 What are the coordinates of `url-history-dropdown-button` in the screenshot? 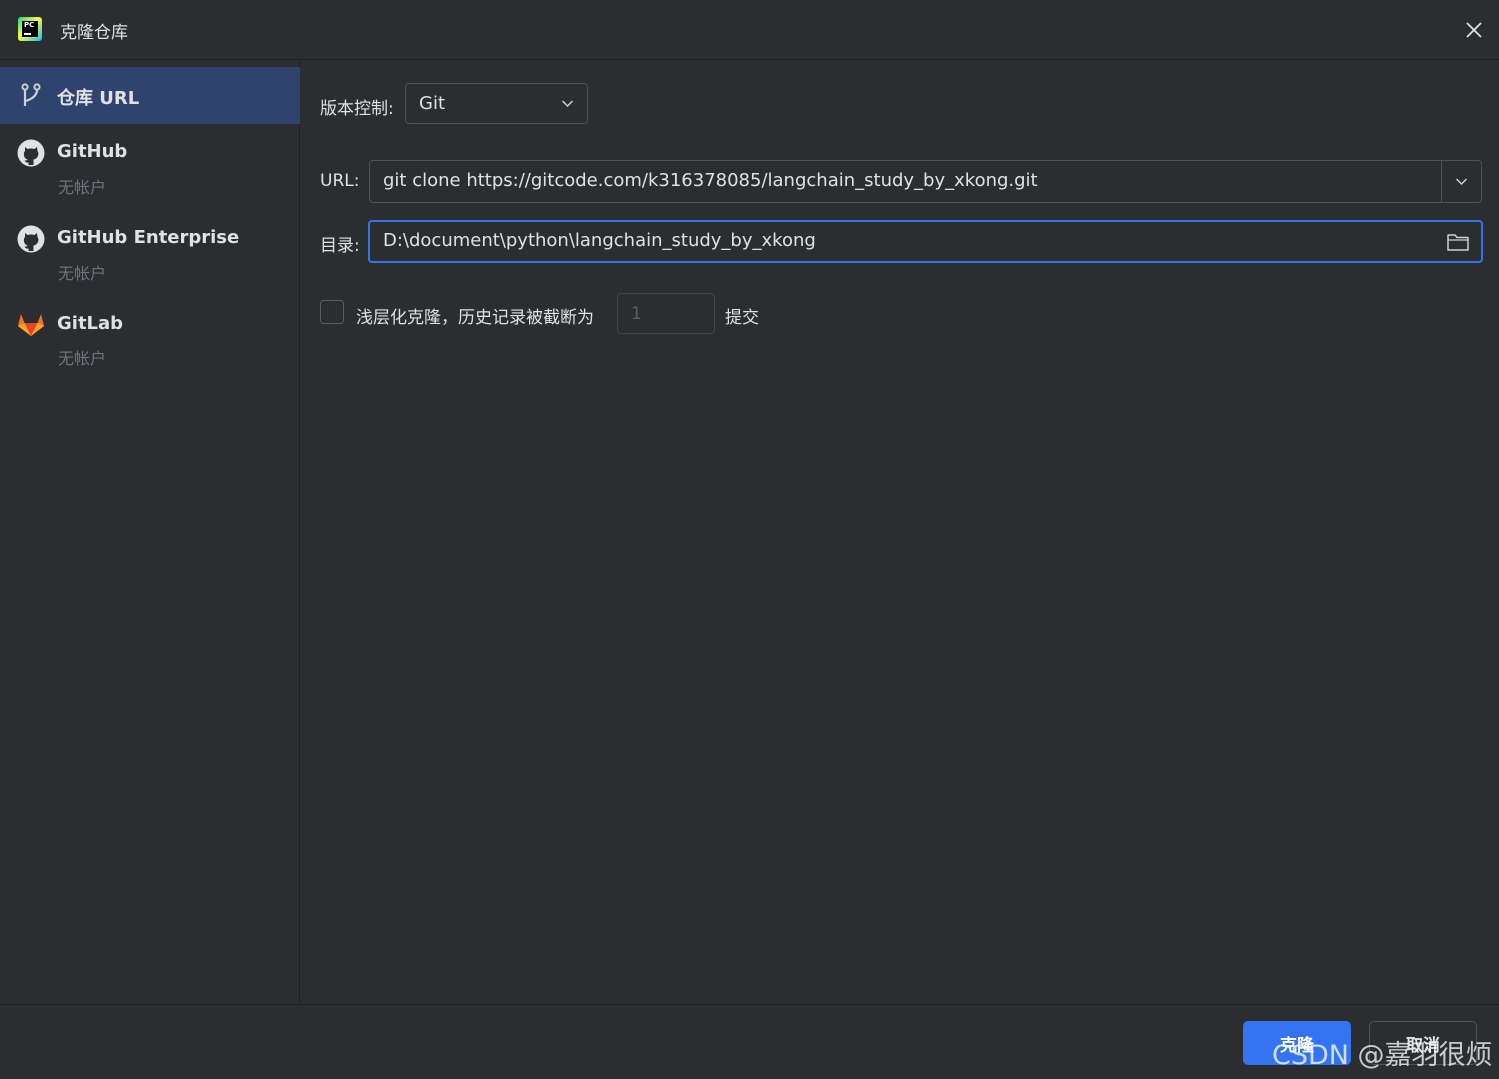 It's located at (1461, 181).